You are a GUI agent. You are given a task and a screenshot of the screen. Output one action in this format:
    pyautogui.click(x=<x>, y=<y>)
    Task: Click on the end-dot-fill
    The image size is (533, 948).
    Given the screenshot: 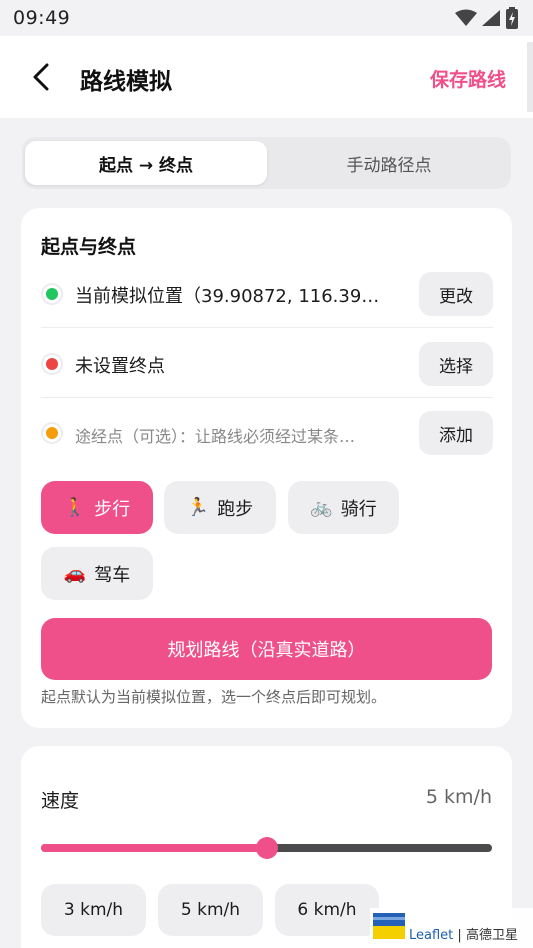 What is the action you would take?
    pyautogui.click(x=52, y=364)
    